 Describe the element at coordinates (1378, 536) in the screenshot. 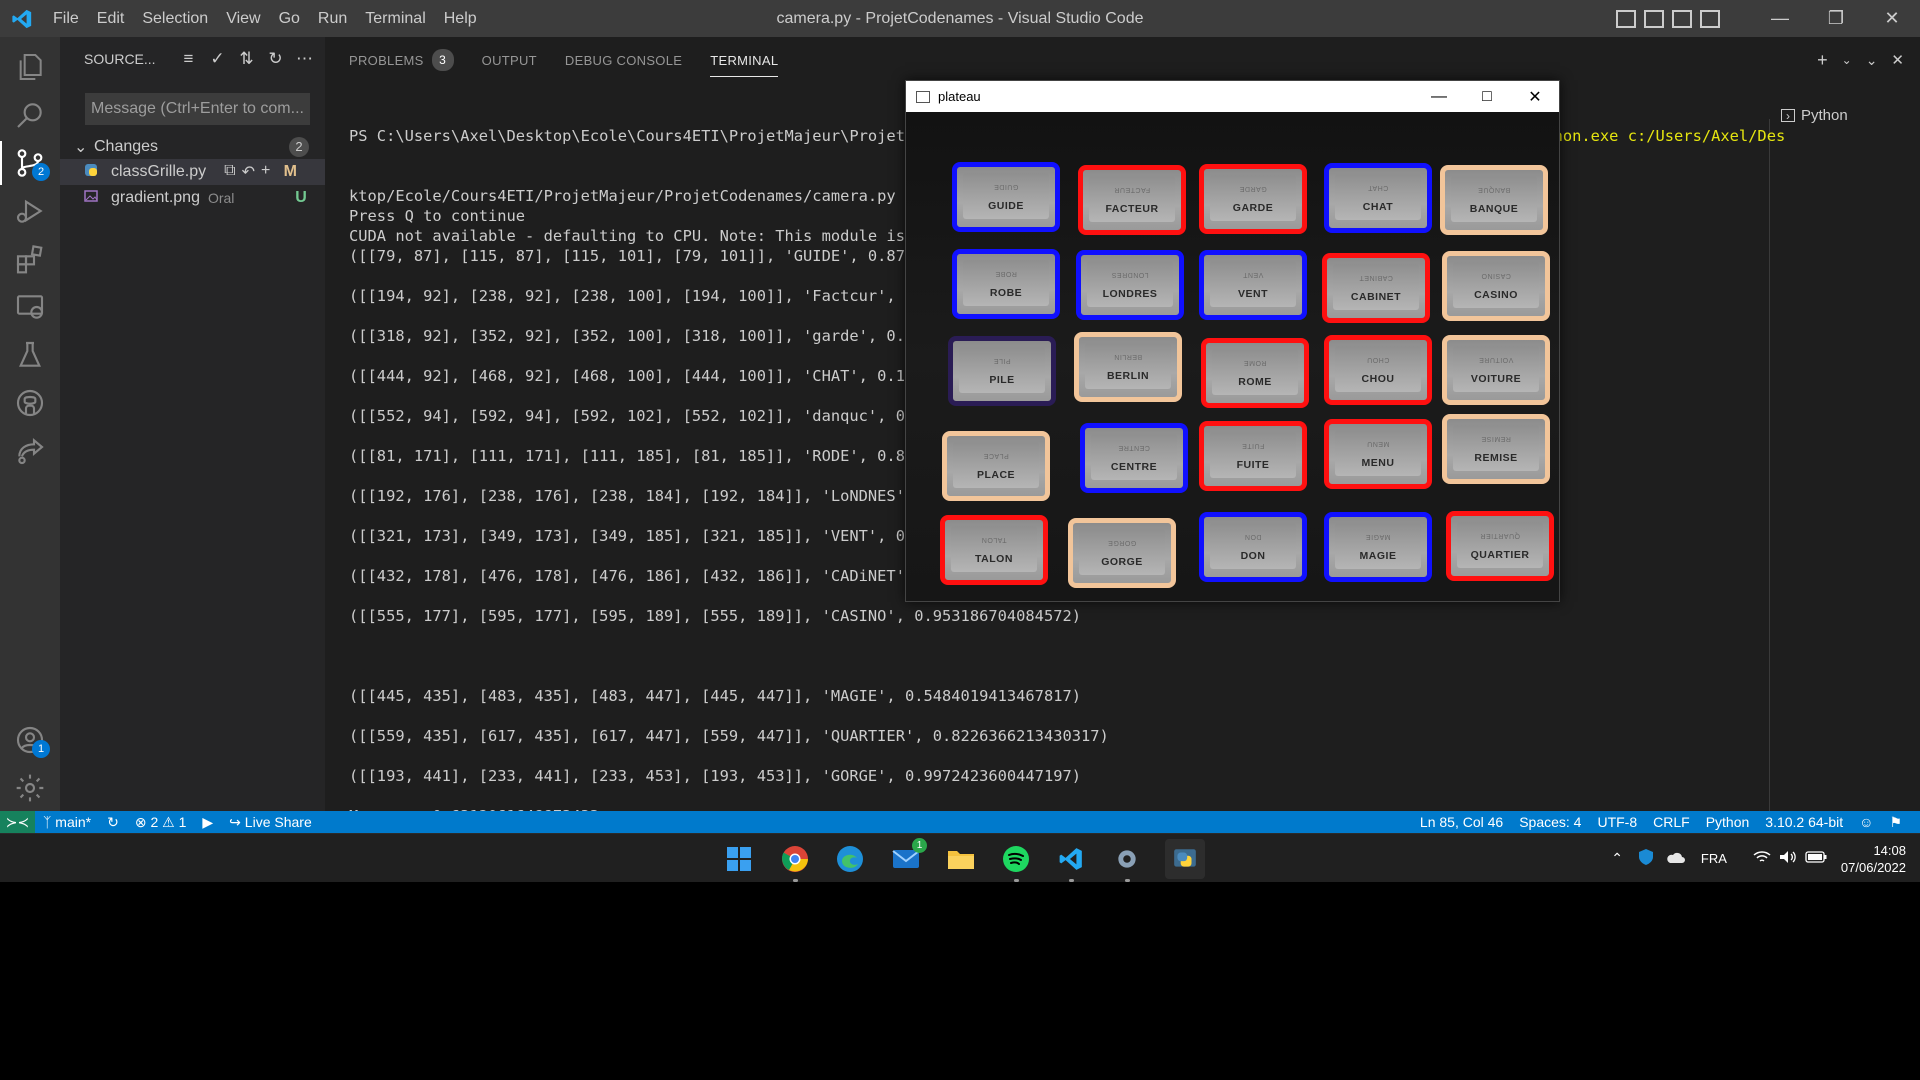

I see `card-mirrored-word: MAGIE` at that location.